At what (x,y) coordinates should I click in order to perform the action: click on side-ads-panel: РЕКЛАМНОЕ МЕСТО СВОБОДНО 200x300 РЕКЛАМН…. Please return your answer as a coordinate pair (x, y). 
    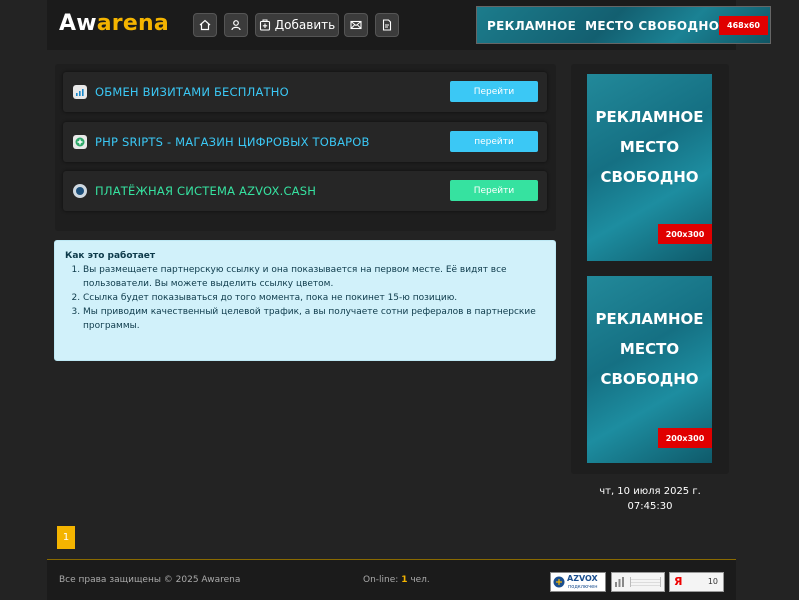
    Looking at the image, I should click on (650, 269).